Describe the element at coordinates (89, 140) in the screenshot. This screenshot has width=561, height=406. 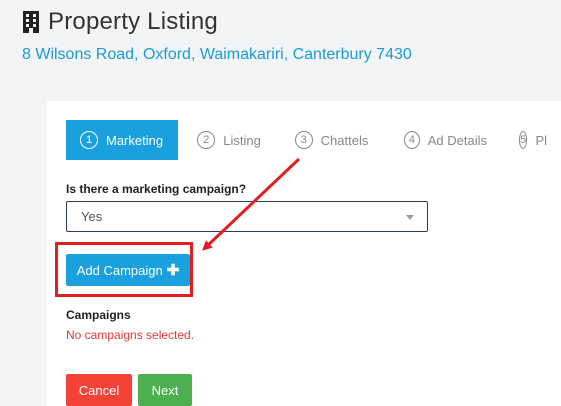
I see `step-number-1: 1` at that location.